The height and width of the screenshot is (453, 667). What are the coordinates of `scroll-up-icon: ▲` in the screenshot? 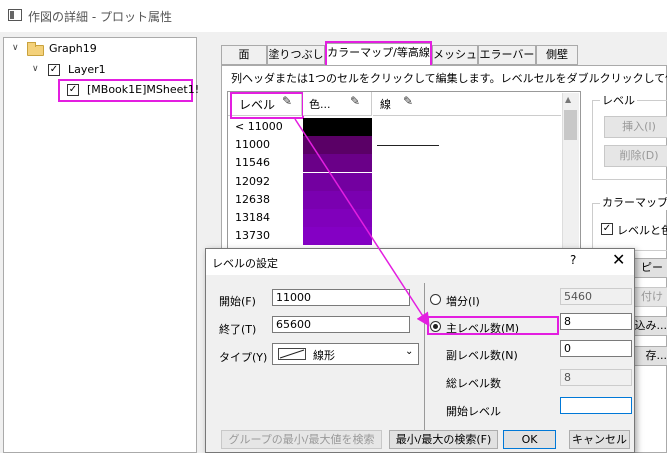 It's located at (568, 99).